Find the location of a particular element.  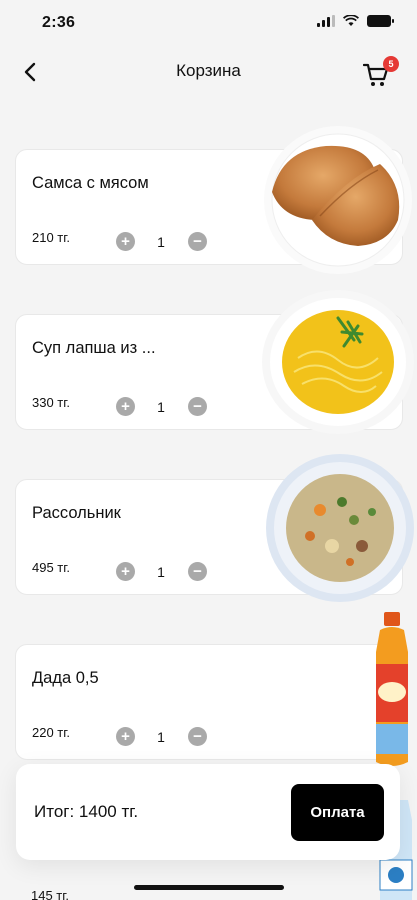

item-name: Рассольник is located at coordinates (76, 513).